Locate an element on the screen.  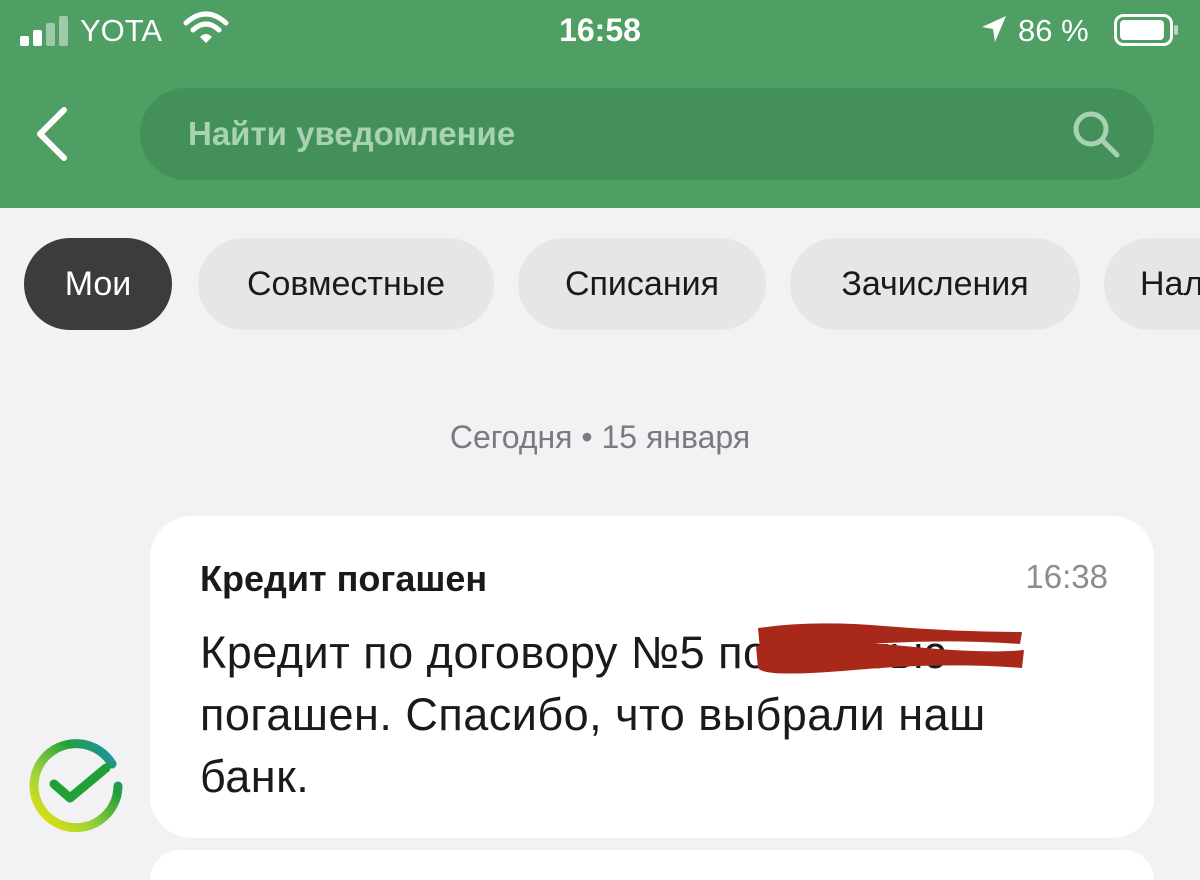
tab-debits: Списания is located at coordinates (642, 284).